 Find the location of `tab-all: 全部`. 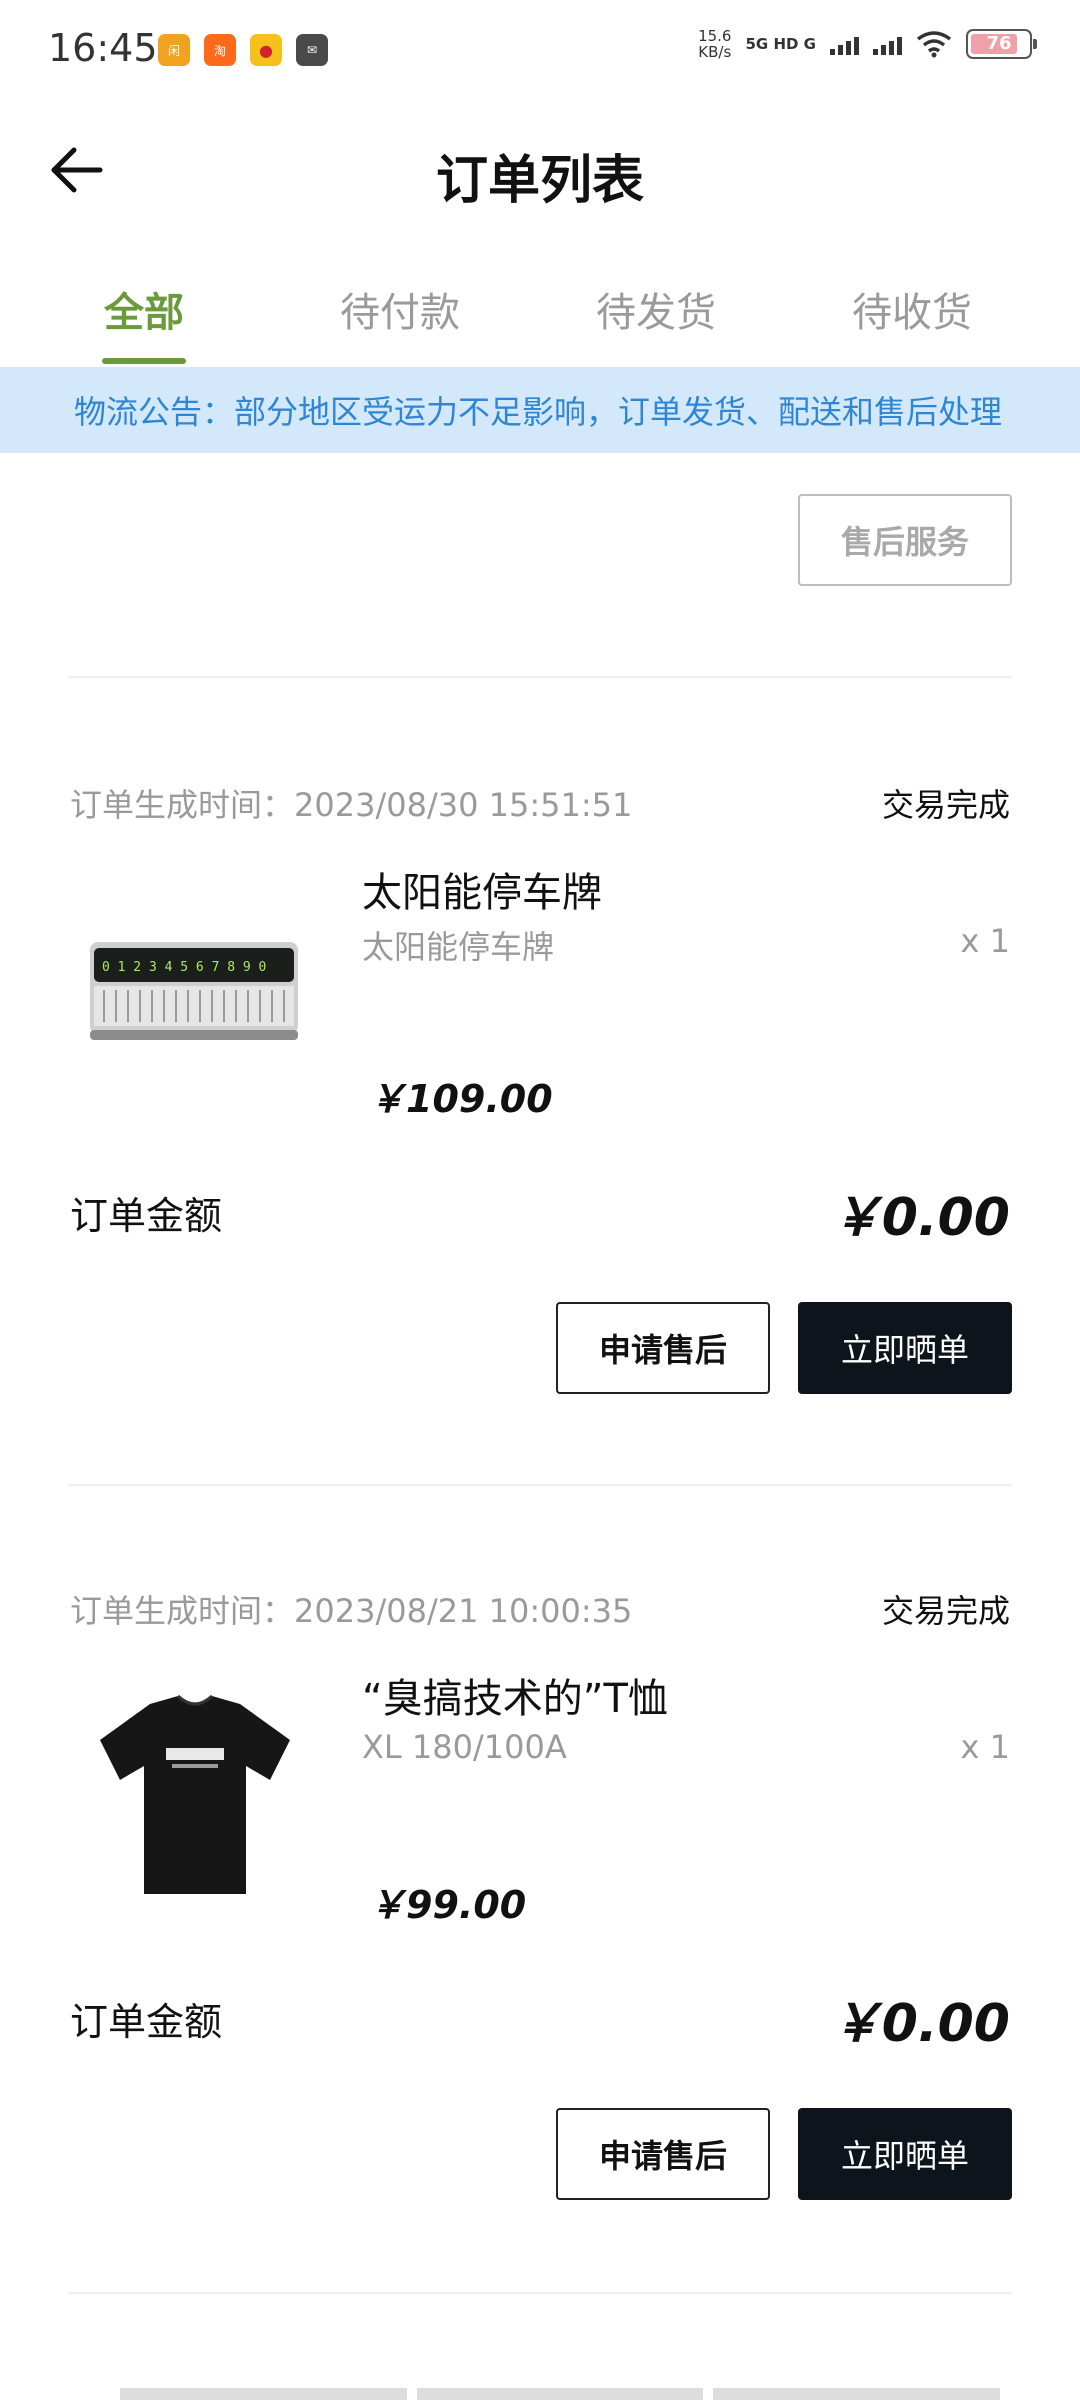

tab-all: 全部 is located at coordinates (144, 309).